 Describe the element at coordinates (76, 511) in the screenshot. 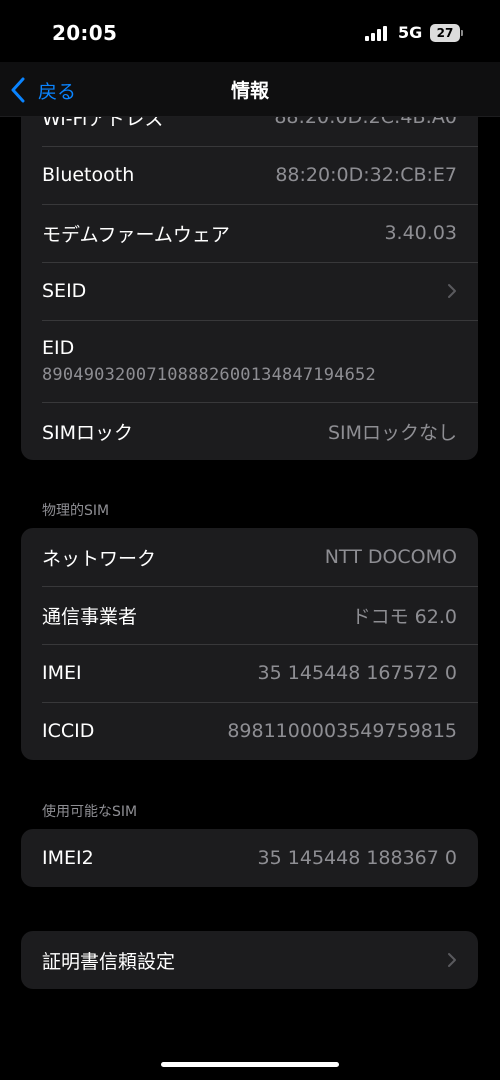

I see `section-header-physical-sim: 物理的SIM` at that location.